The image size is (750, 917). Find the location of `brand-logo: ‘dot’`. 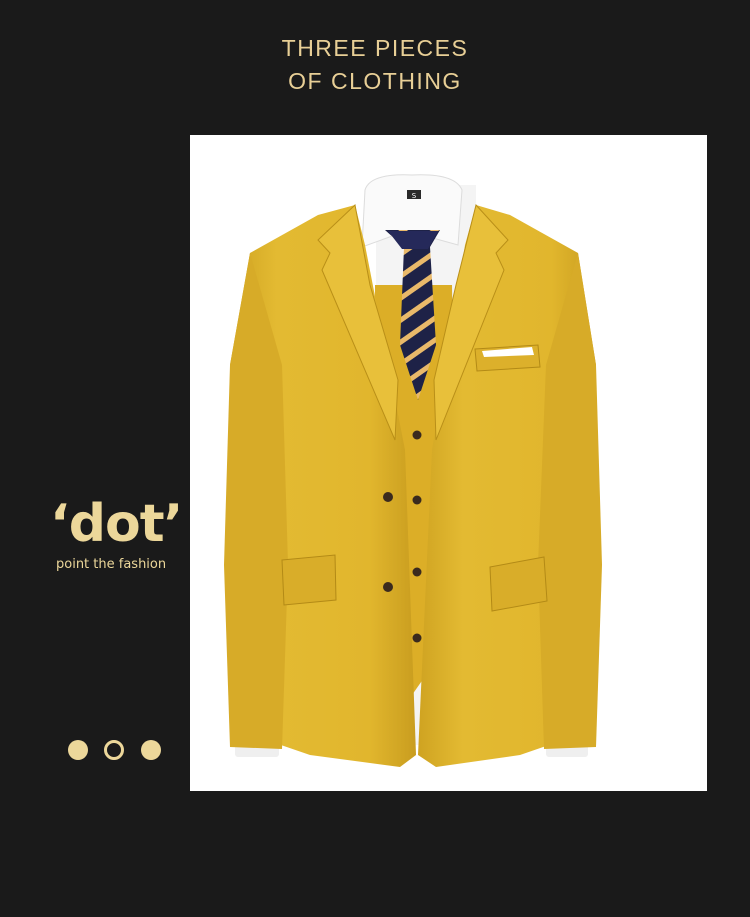

brand-logo: ‘dot’ is located at coordinates (116, 524).